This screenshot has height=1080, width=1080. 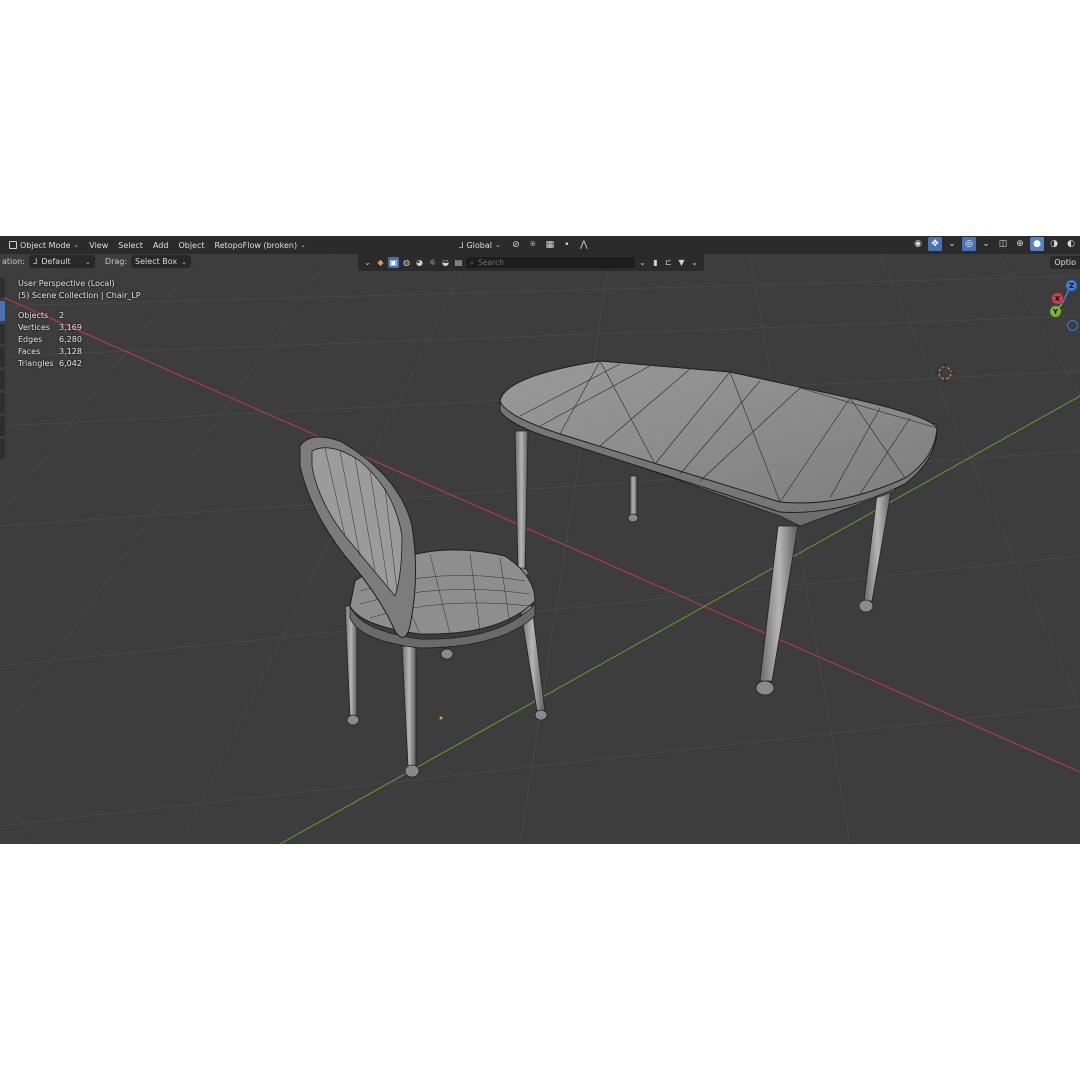 What do you see at coordinates (62, 315) in the screenshot?
I see `stat-value-objects: 2` at bounding box center [62, 315].